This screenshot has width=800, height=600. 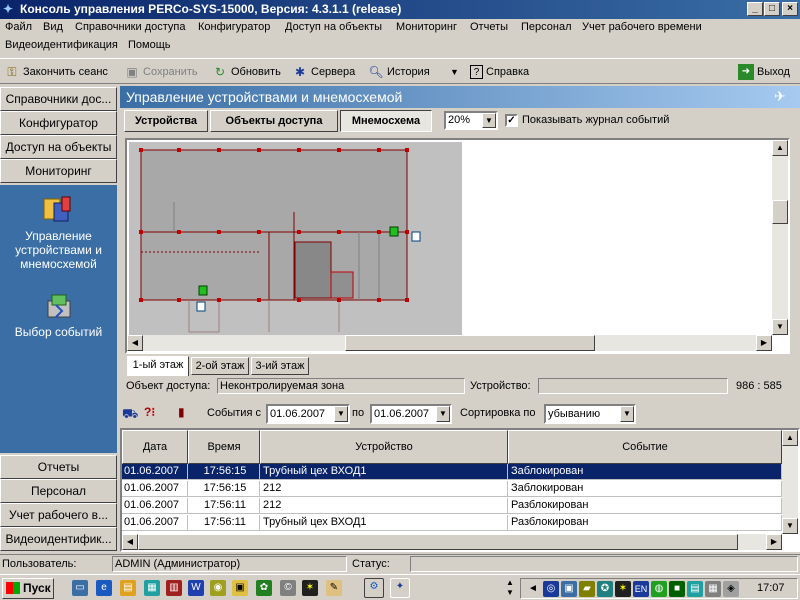 I want to click on map-horizontal-scrollbar: ◀ ▶, so click(x=449, y=343).